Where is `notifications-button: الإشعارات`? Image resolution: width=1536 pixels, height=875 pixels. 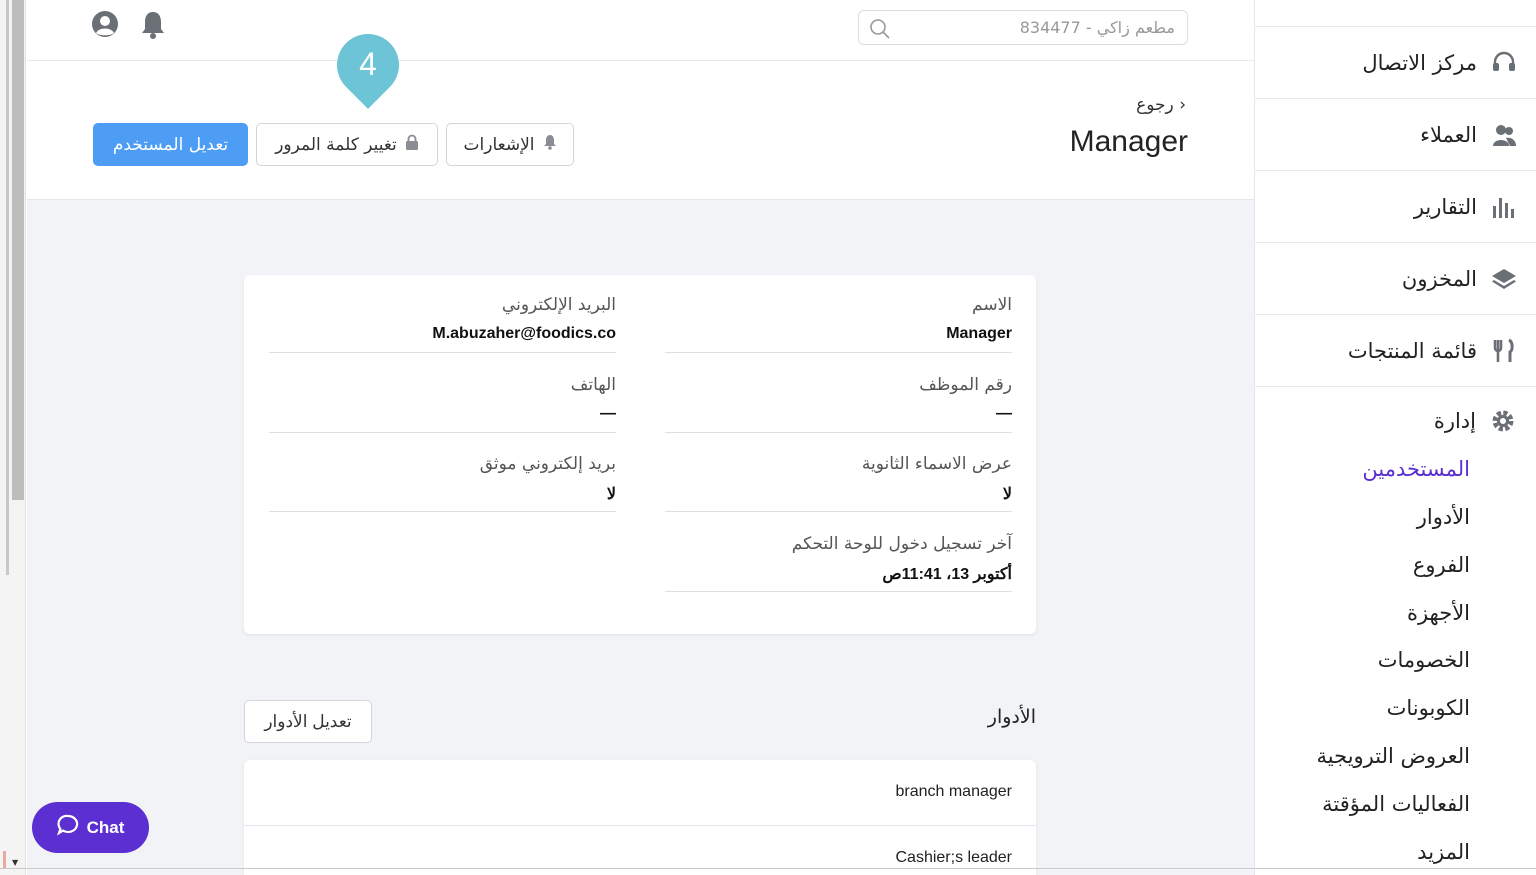 notifications-button: الإشعارات is located at coordinates (510, 144).